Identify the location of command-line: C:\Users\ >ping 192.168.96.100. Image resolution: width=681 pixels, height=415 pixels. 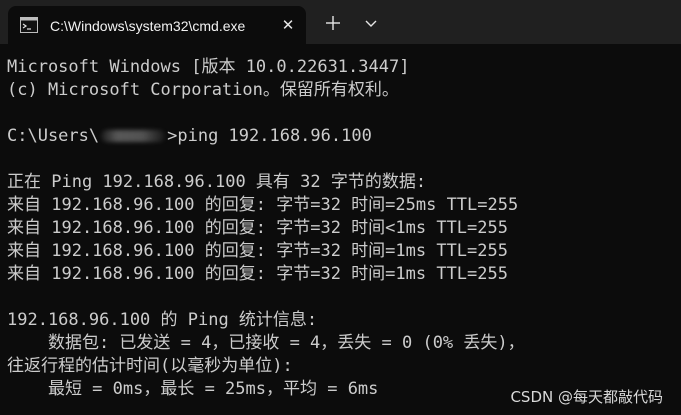
(342, 136).